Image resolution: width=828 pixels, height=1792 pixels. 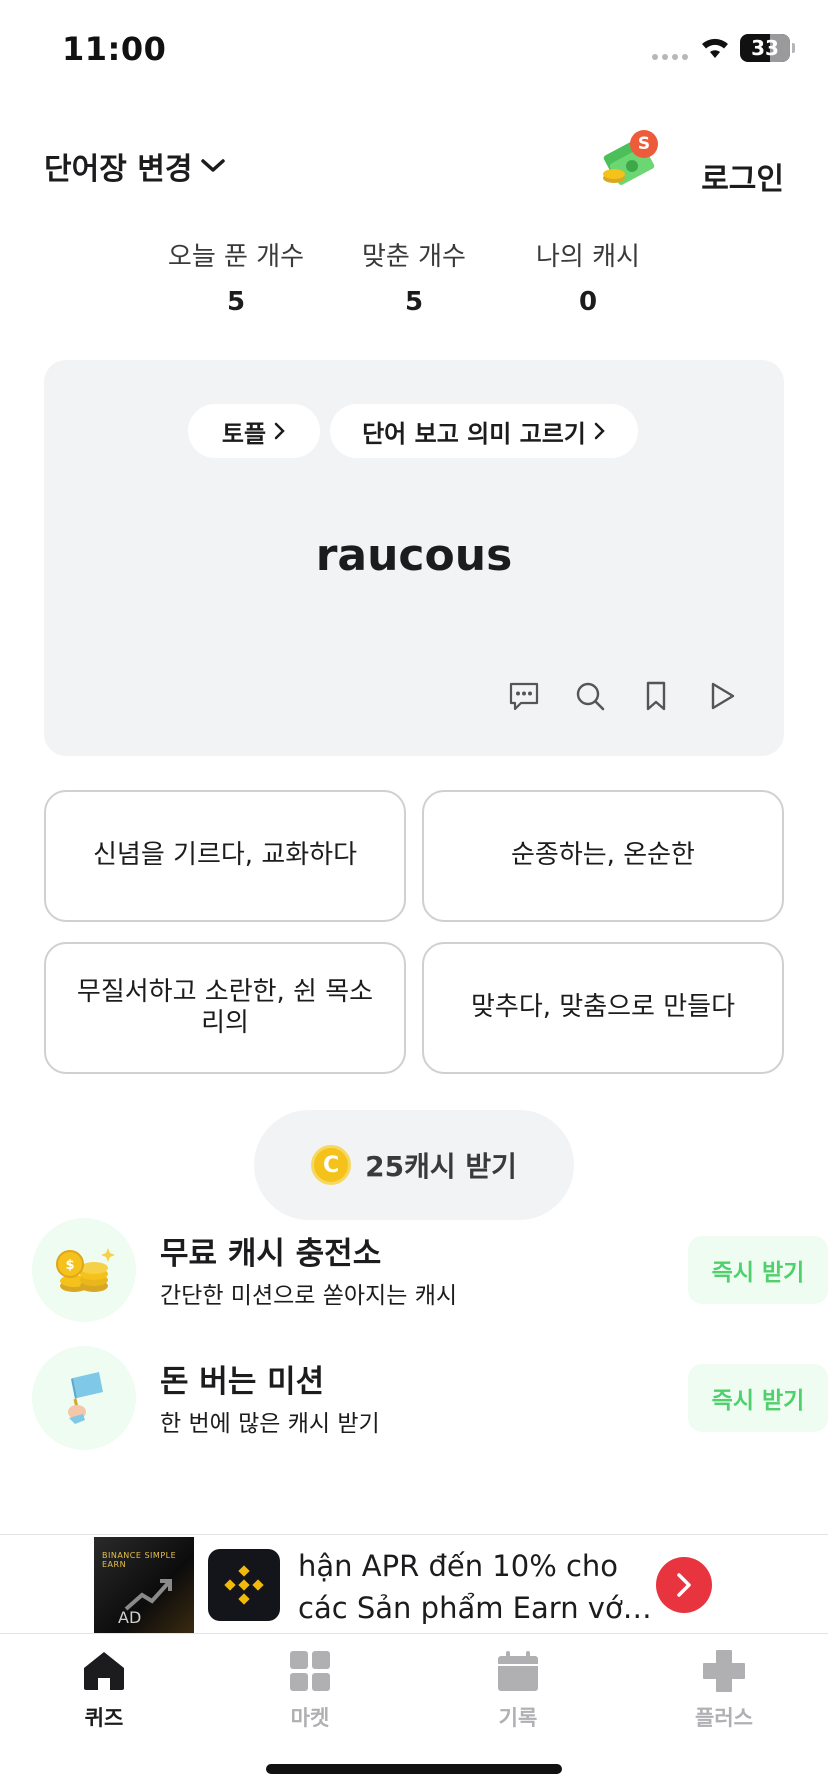 What do you see at coordinates (414, 257) in the screenshot?
I see `stat-label: 맞춘 개수` at bounding box center [414, 257].